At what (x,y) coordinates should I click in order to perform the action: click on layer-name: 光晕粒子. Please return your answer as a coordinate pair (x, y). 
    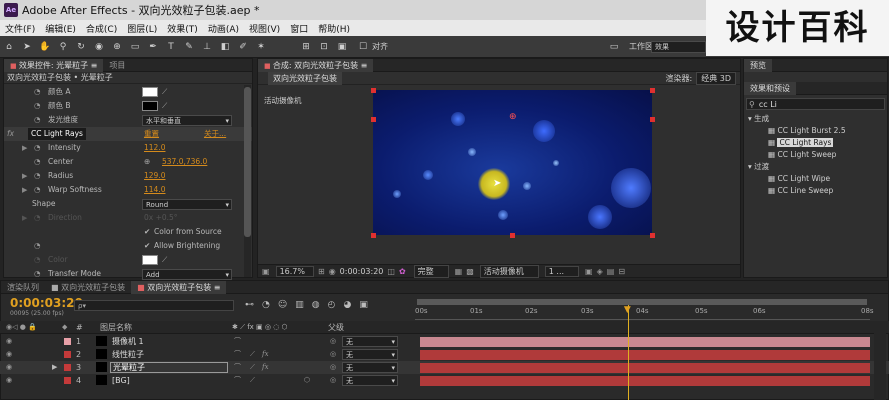
    Looking at the image, I should click on (169, 367).